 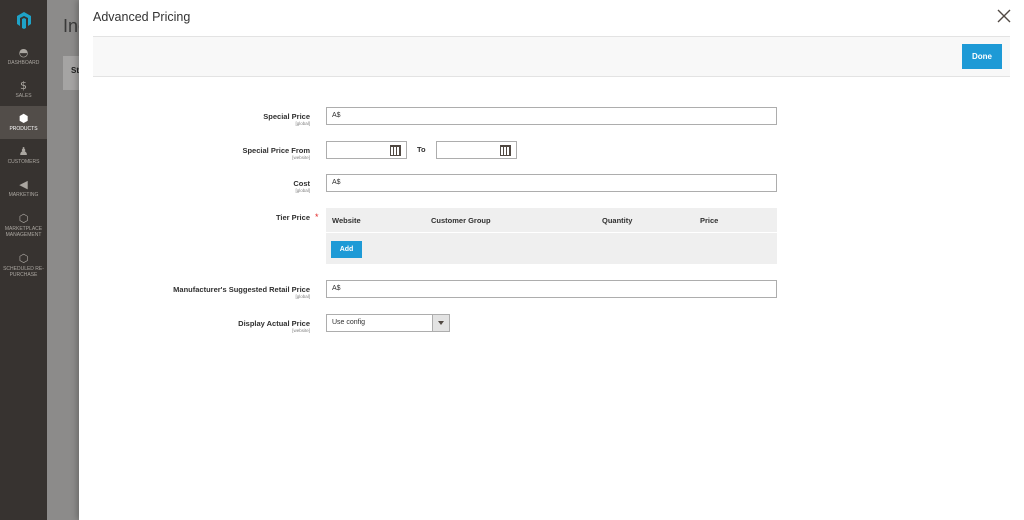 I want to click on tier-price-table-header: Website Customer Group Quantity Price, so click(x=551, y=220).